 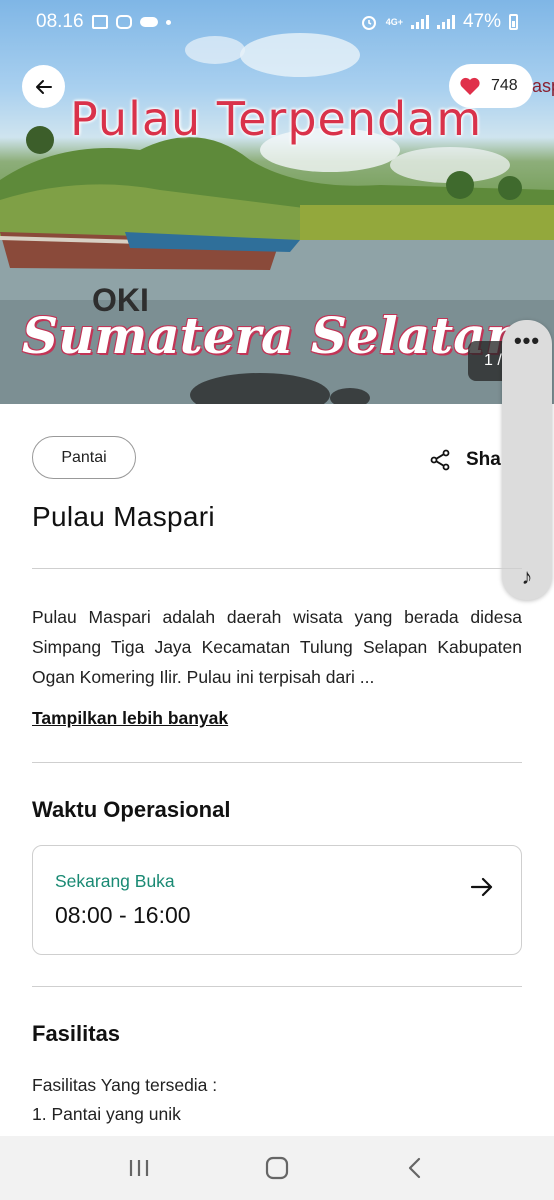 I want to click on back-button, so click(x=43, y=86).